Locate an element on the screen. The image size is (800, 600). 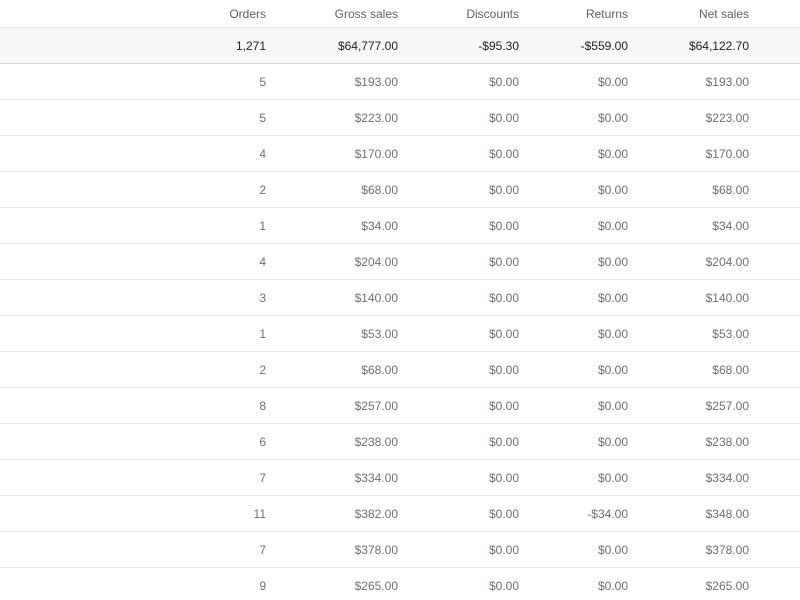
cell-gross-sales: $34.00 is located at coordinates (379, 225).